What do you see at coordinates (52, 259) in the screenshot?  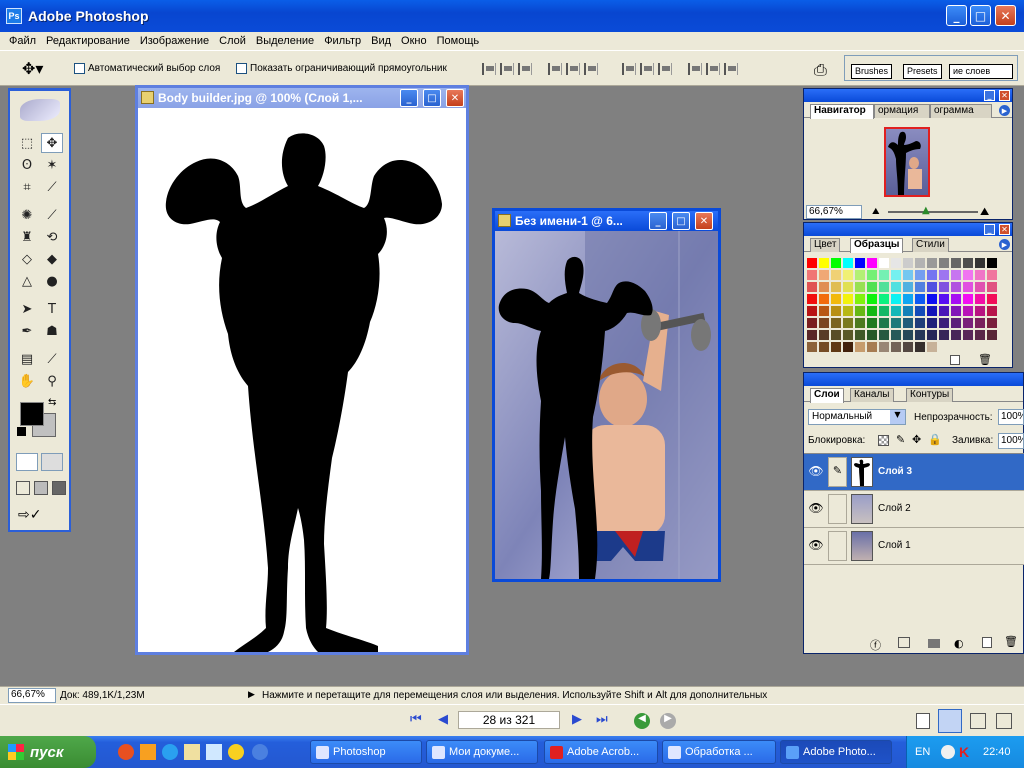 I see `paint-bucket-tool-icon: ◆` at bounding box center [52, 259].